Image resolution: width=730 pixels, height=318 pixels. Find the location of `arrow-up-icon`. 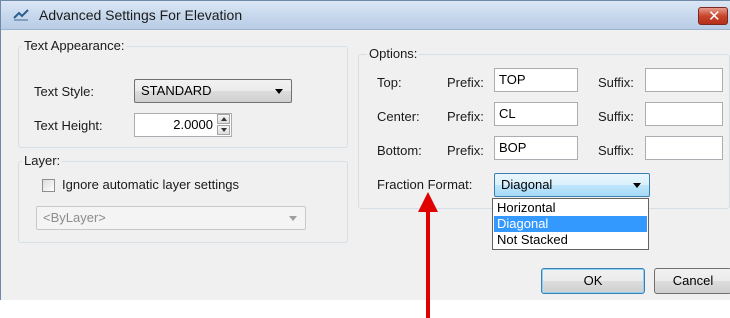

arrow-up-icon is located at coordinates (224, 119).